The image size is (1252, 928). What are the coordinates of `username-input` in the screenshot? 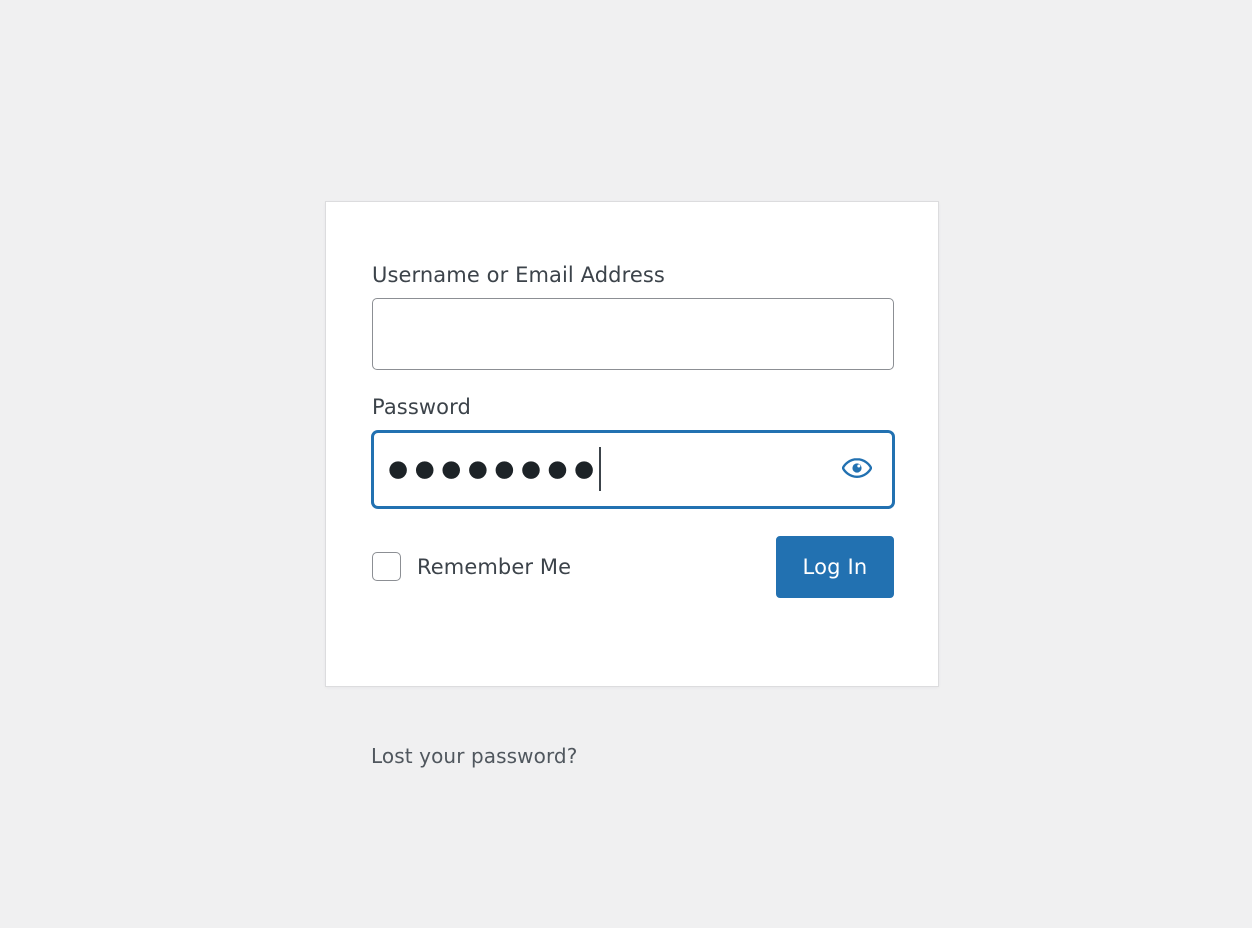 It's located at (633, 334).